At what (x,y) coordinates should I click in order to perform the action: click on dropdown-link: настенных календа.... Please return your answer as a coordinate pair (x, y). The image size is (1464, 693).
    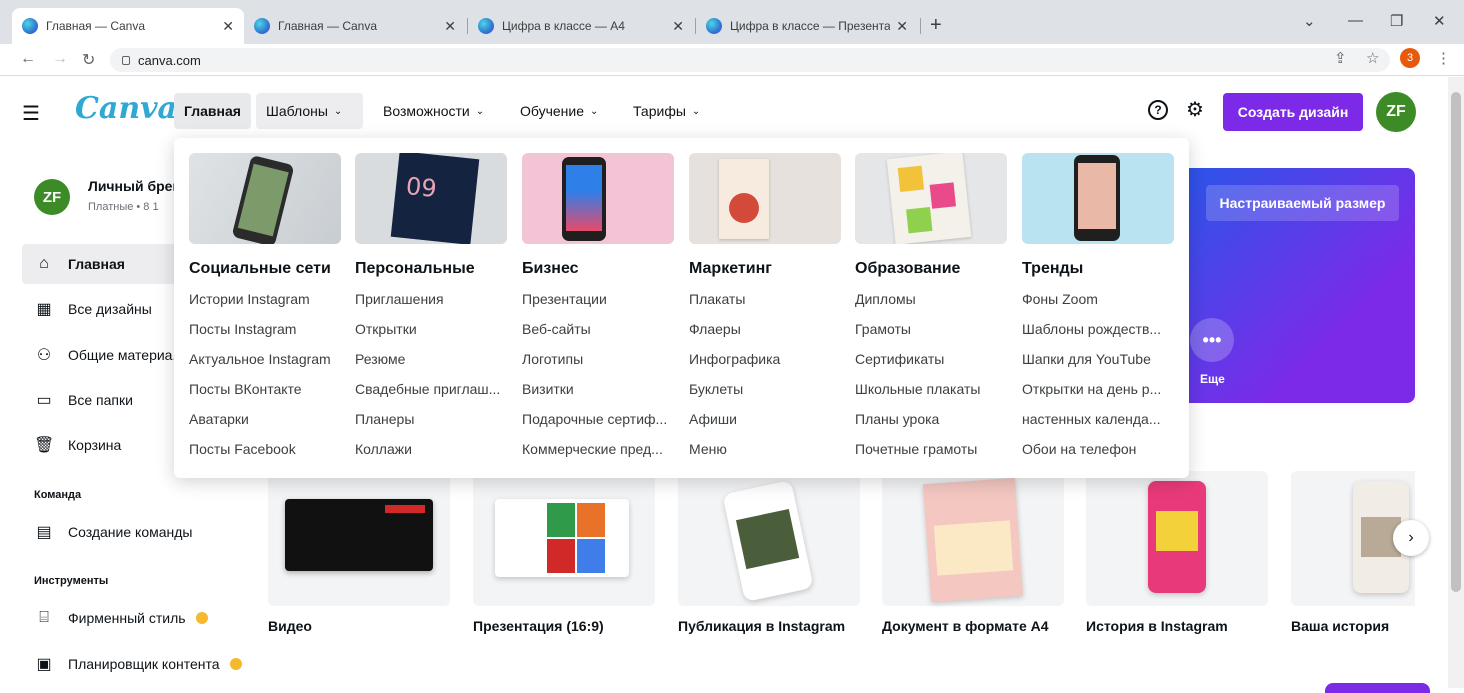
    Looking at the image, I should click on (1098, 419).